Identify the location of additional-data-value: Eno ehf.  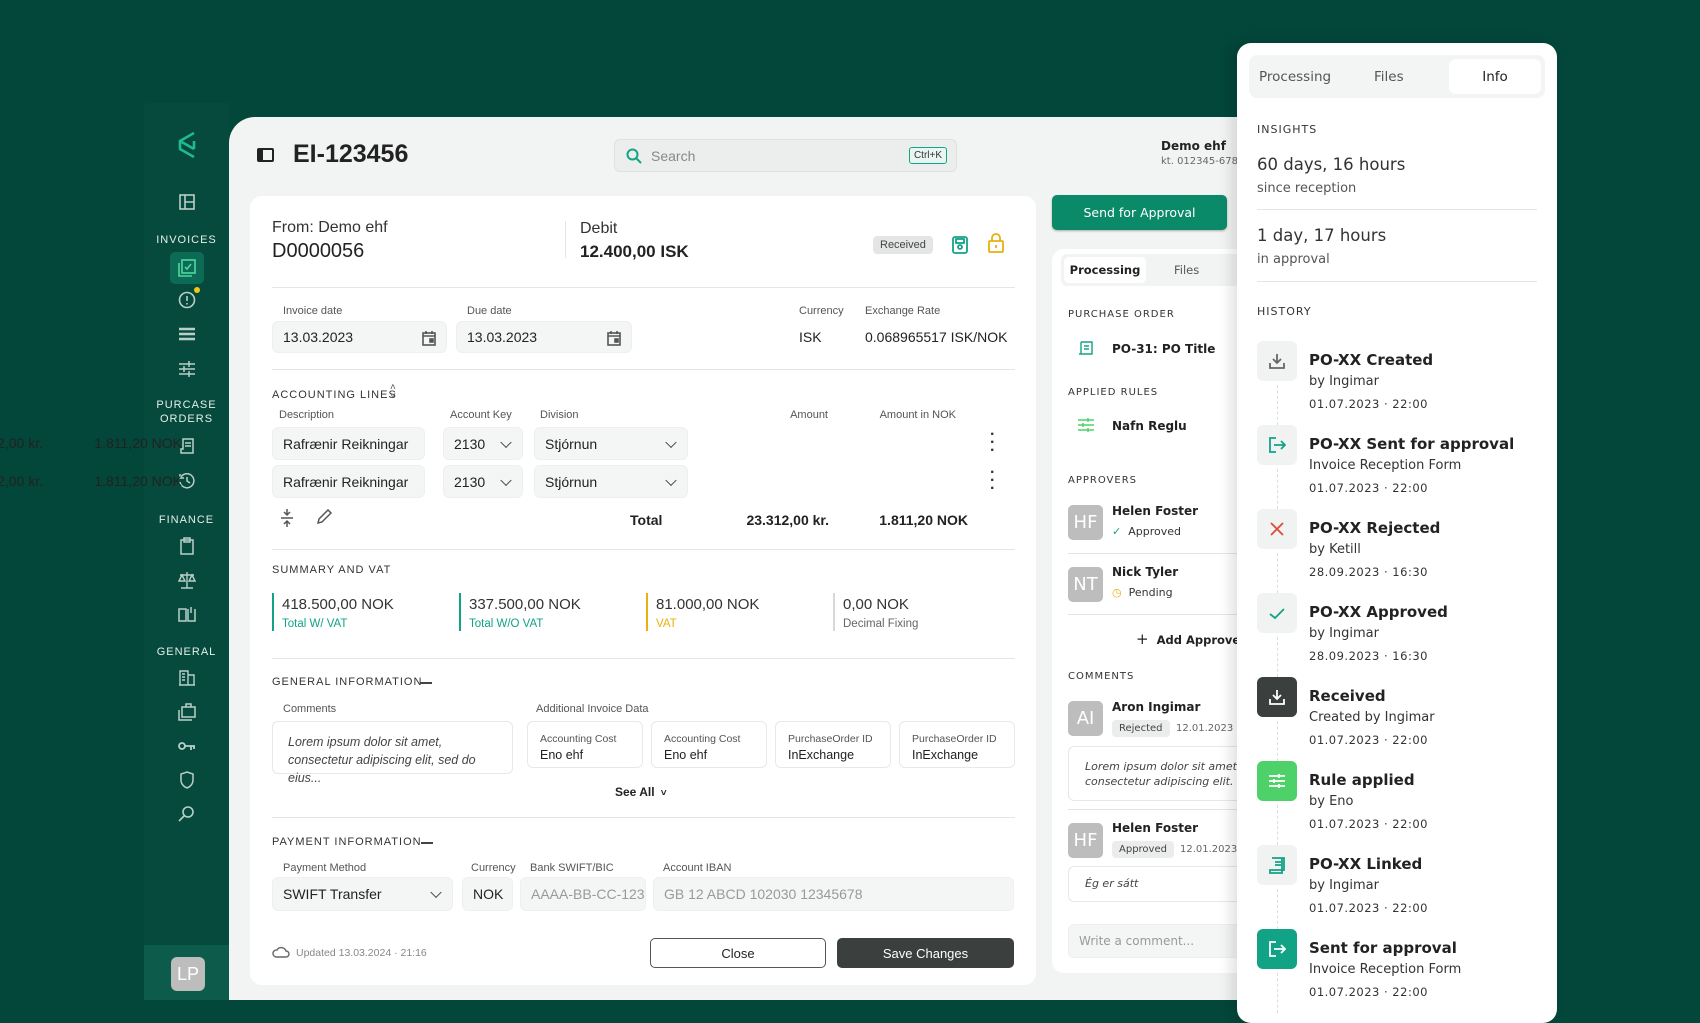
(562, 755).